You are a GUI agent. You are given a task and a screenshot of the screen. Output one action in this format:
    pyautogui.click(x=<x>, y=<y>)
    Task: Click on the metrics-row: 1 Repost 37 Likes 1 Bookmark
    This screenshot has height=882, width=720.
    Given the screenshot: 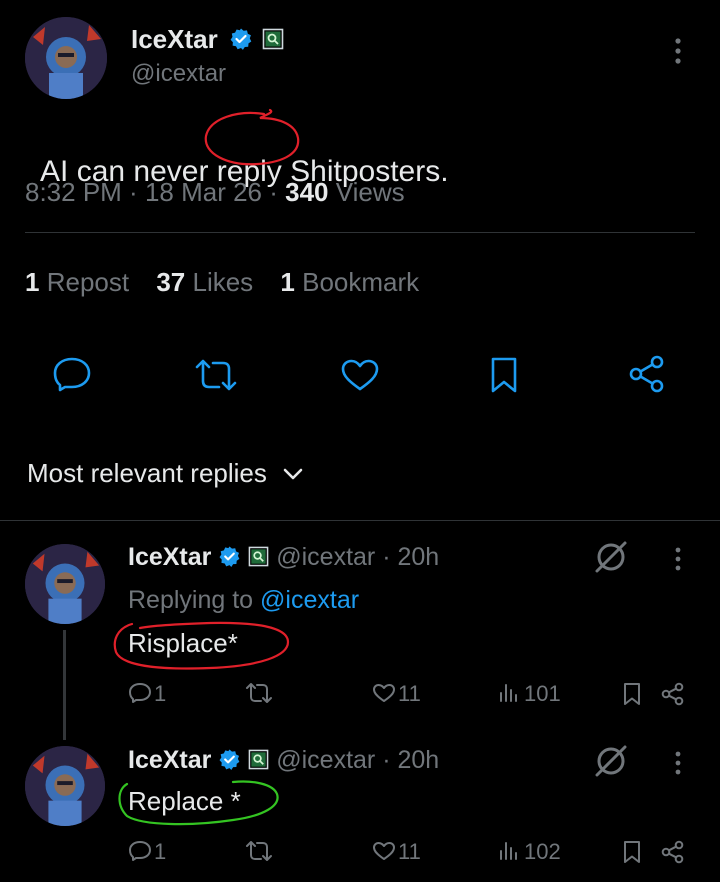 What is the action you would take?
    pyautogui.click(x=222, y=282)
    